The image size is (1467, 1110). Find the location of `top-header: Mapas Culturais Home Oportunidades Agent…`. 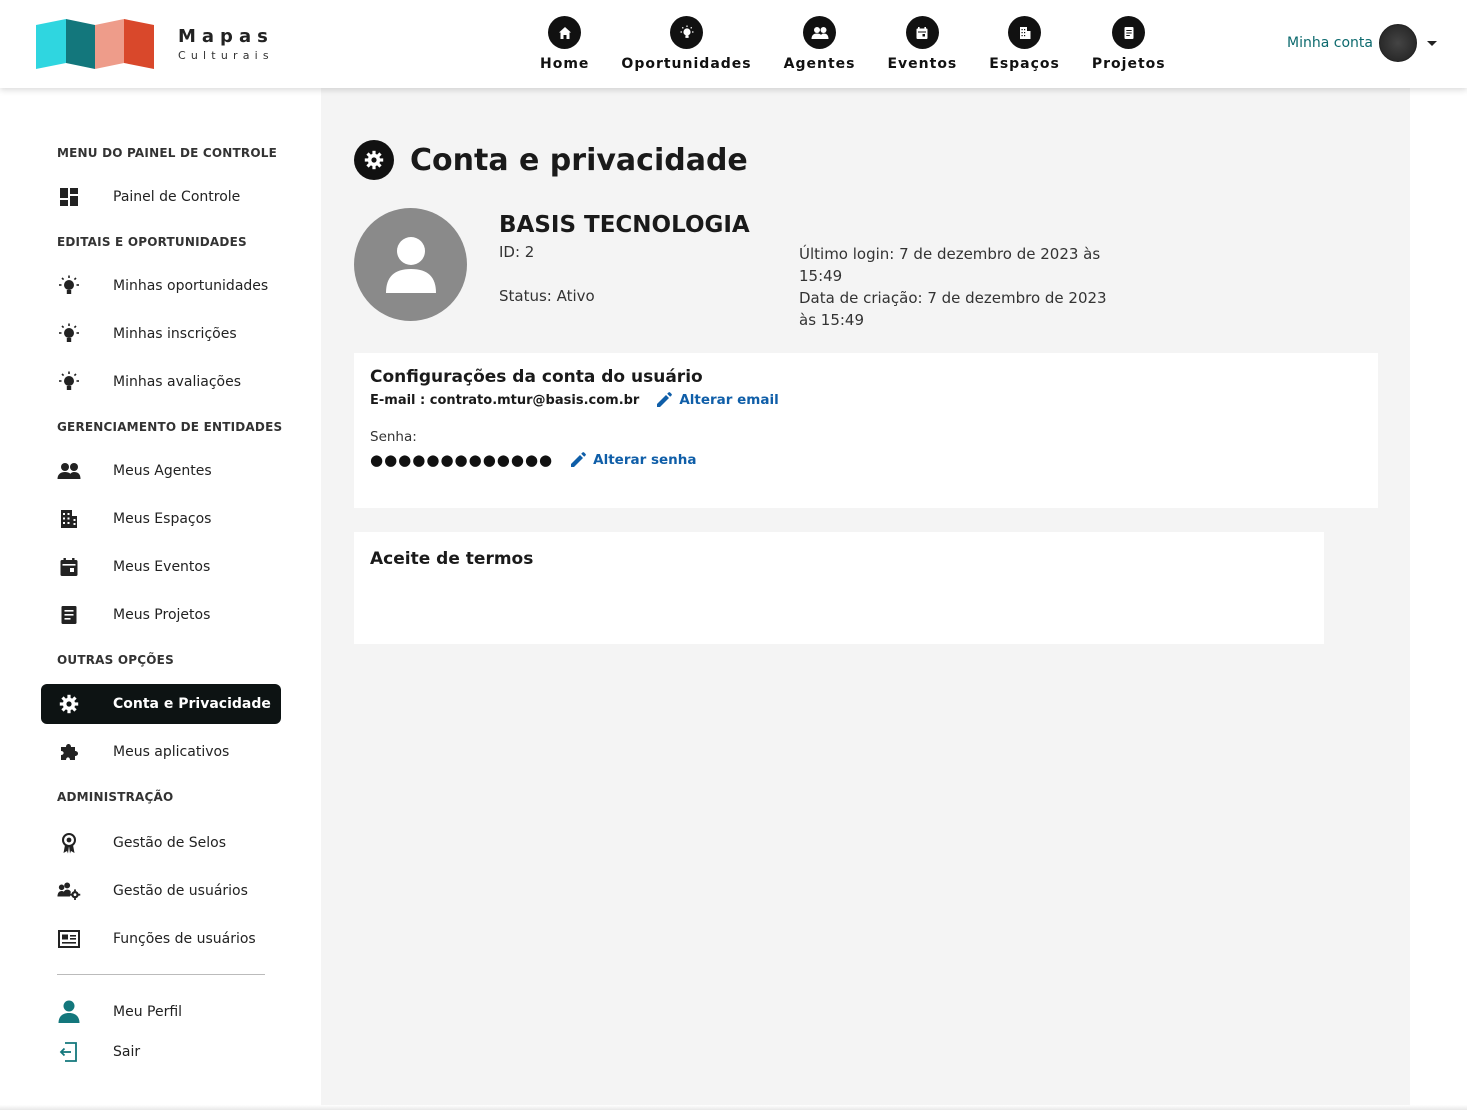

top-header: Mapas Culturais Home Oportunidades Agent… is located at coordinates (733, 44).